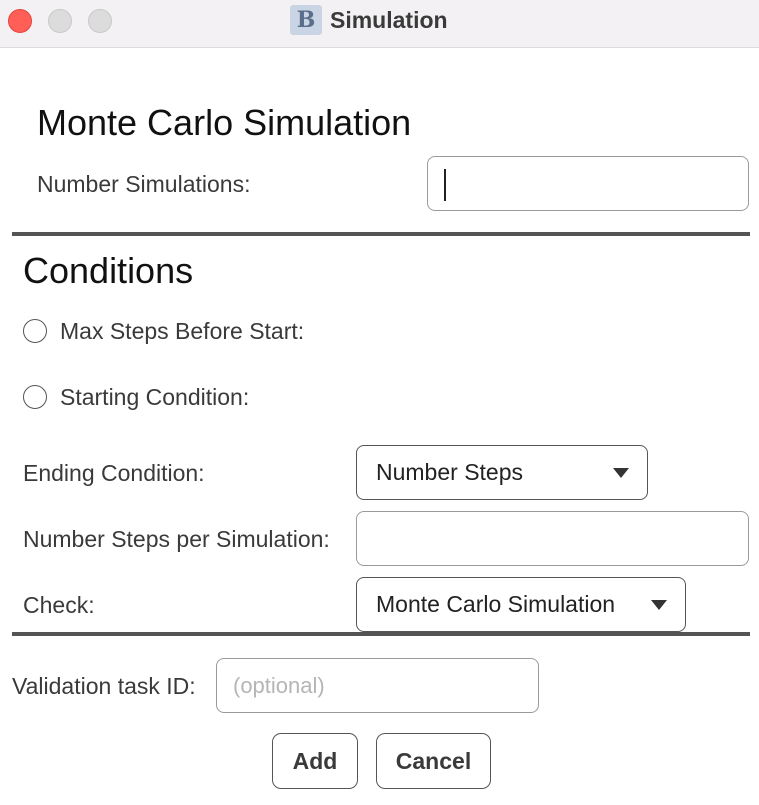  Describe the element at coordinates (20, 21) in the screenshot. I see `close-icon` at that location.